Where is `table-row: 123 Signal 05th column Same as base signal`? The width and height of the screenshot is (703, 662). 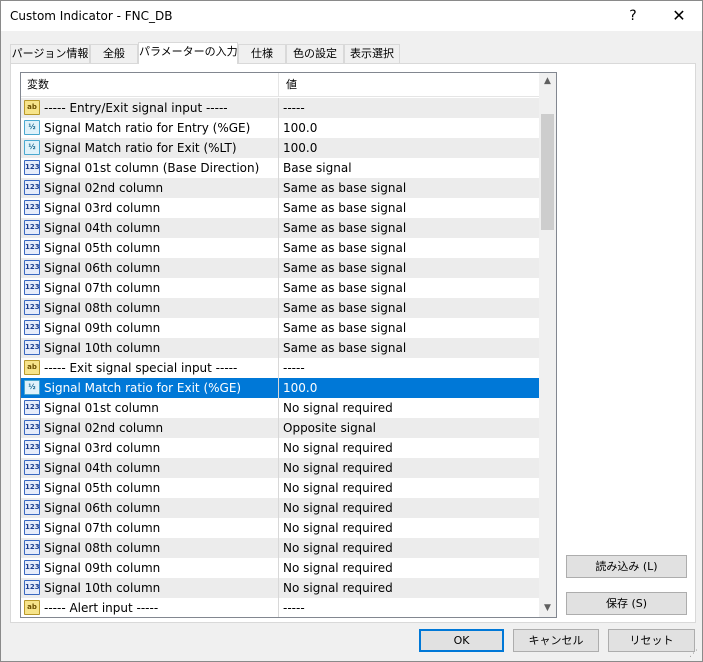 table-row: 123 Signal 05th column Same as base signal is located at coordinates (280, 248).